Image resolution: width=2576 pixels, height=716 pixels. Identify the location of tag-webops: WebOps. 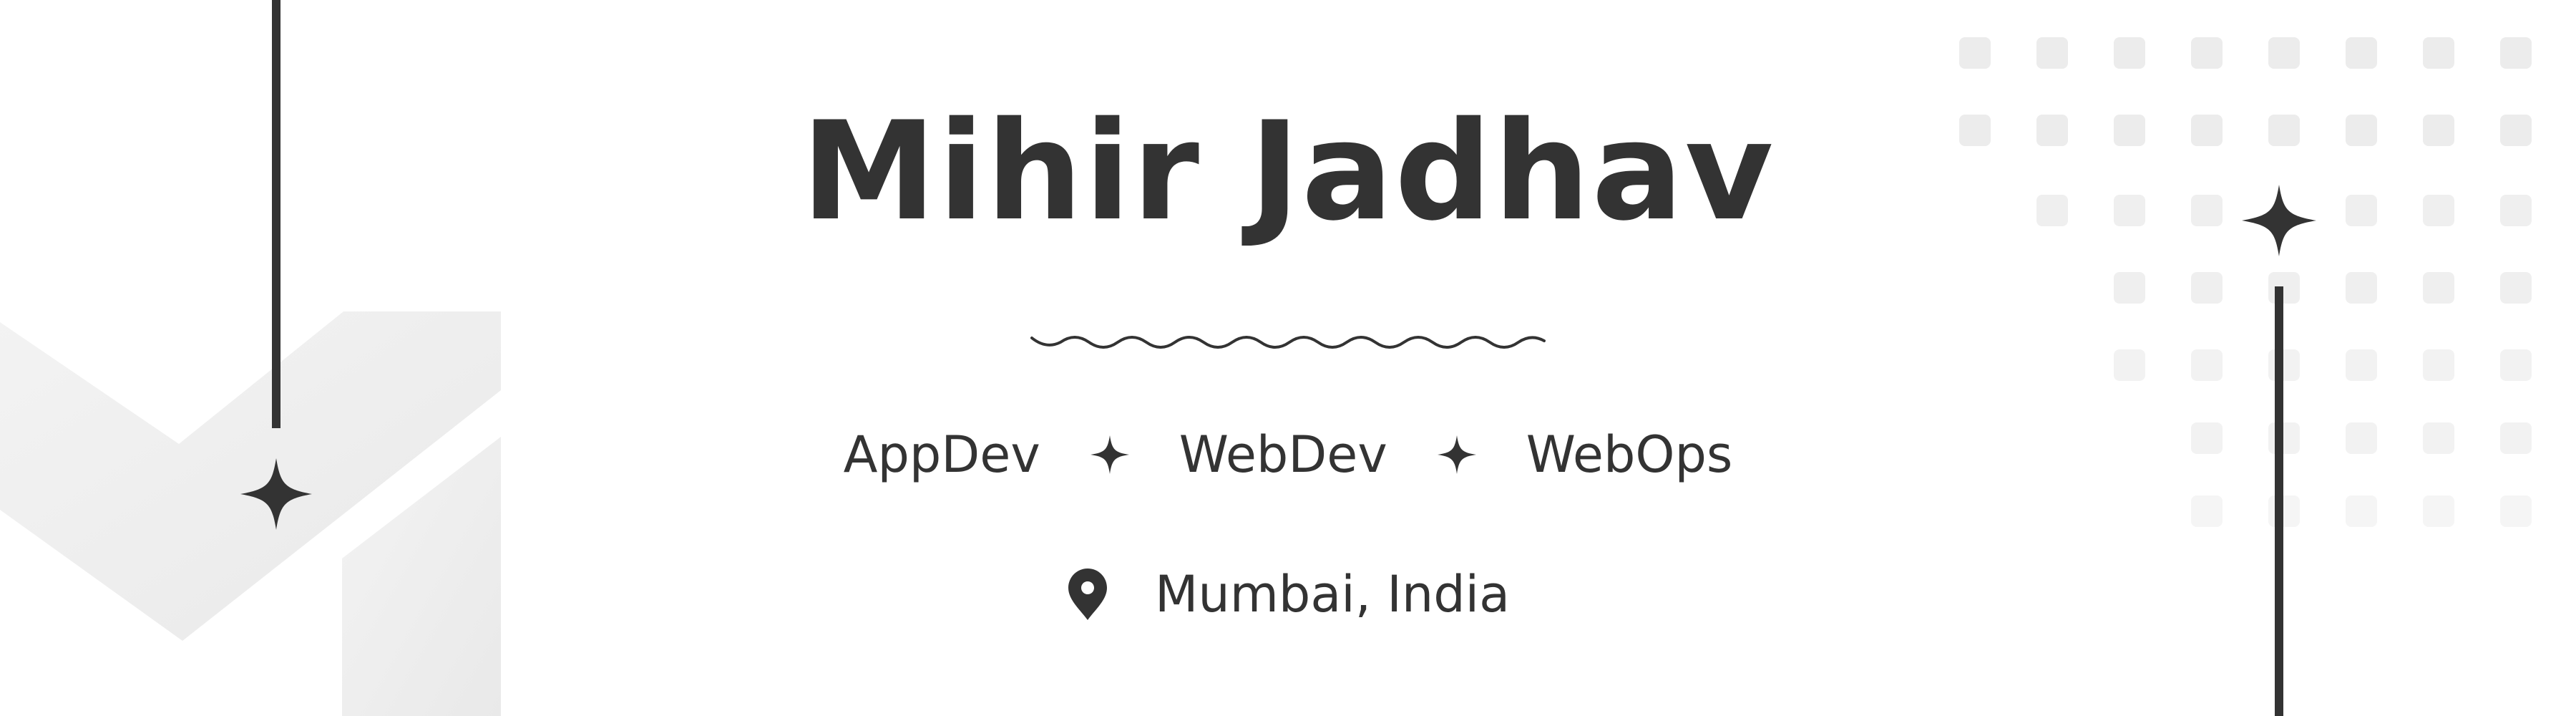
(1629, 454).